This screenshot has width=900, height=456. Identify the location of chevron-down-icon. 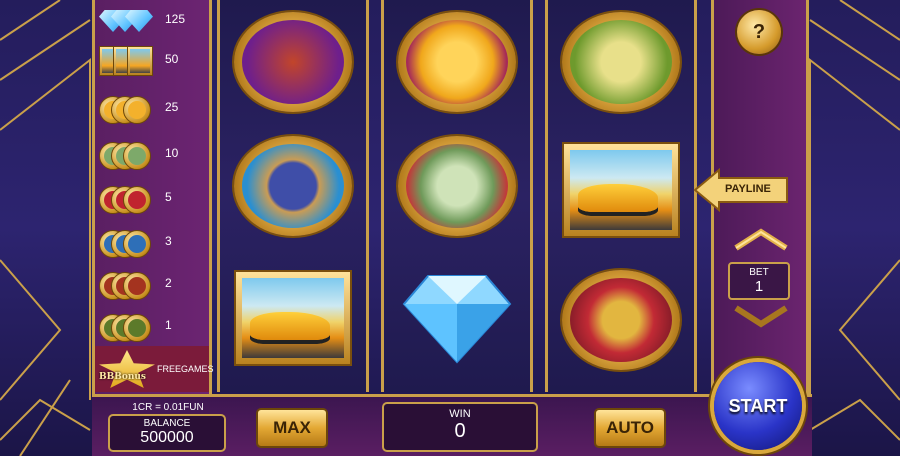
(761, 316).